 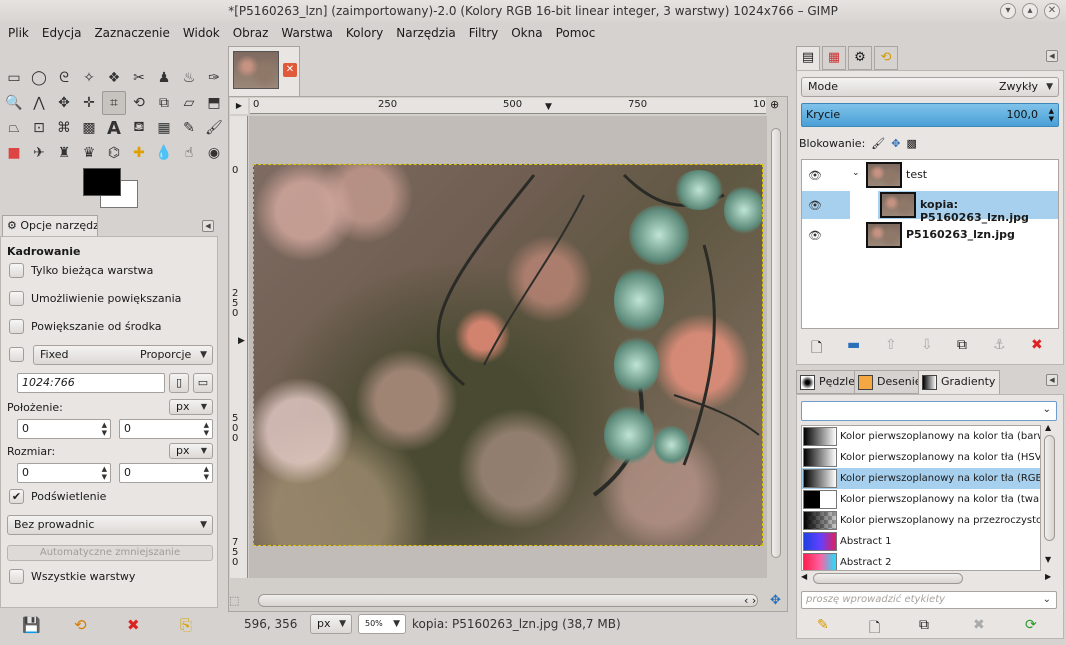 I want to click on expand-chevron-icon: ⌄, so click(x=856, y=173).